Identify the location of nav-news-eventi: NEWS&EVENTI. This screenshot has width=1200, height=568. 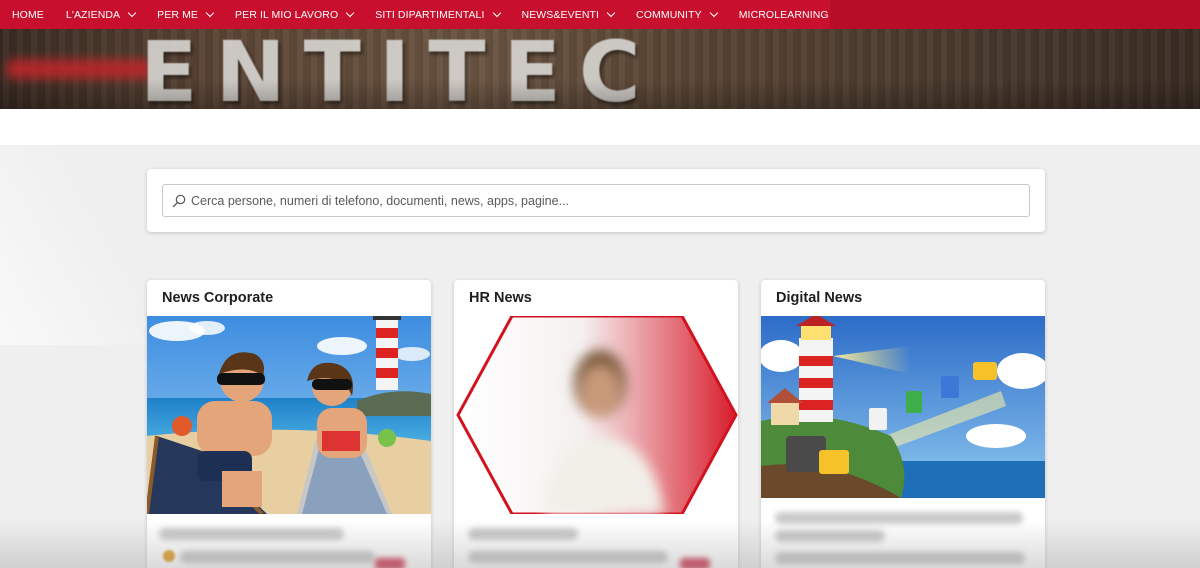
(568, 14).